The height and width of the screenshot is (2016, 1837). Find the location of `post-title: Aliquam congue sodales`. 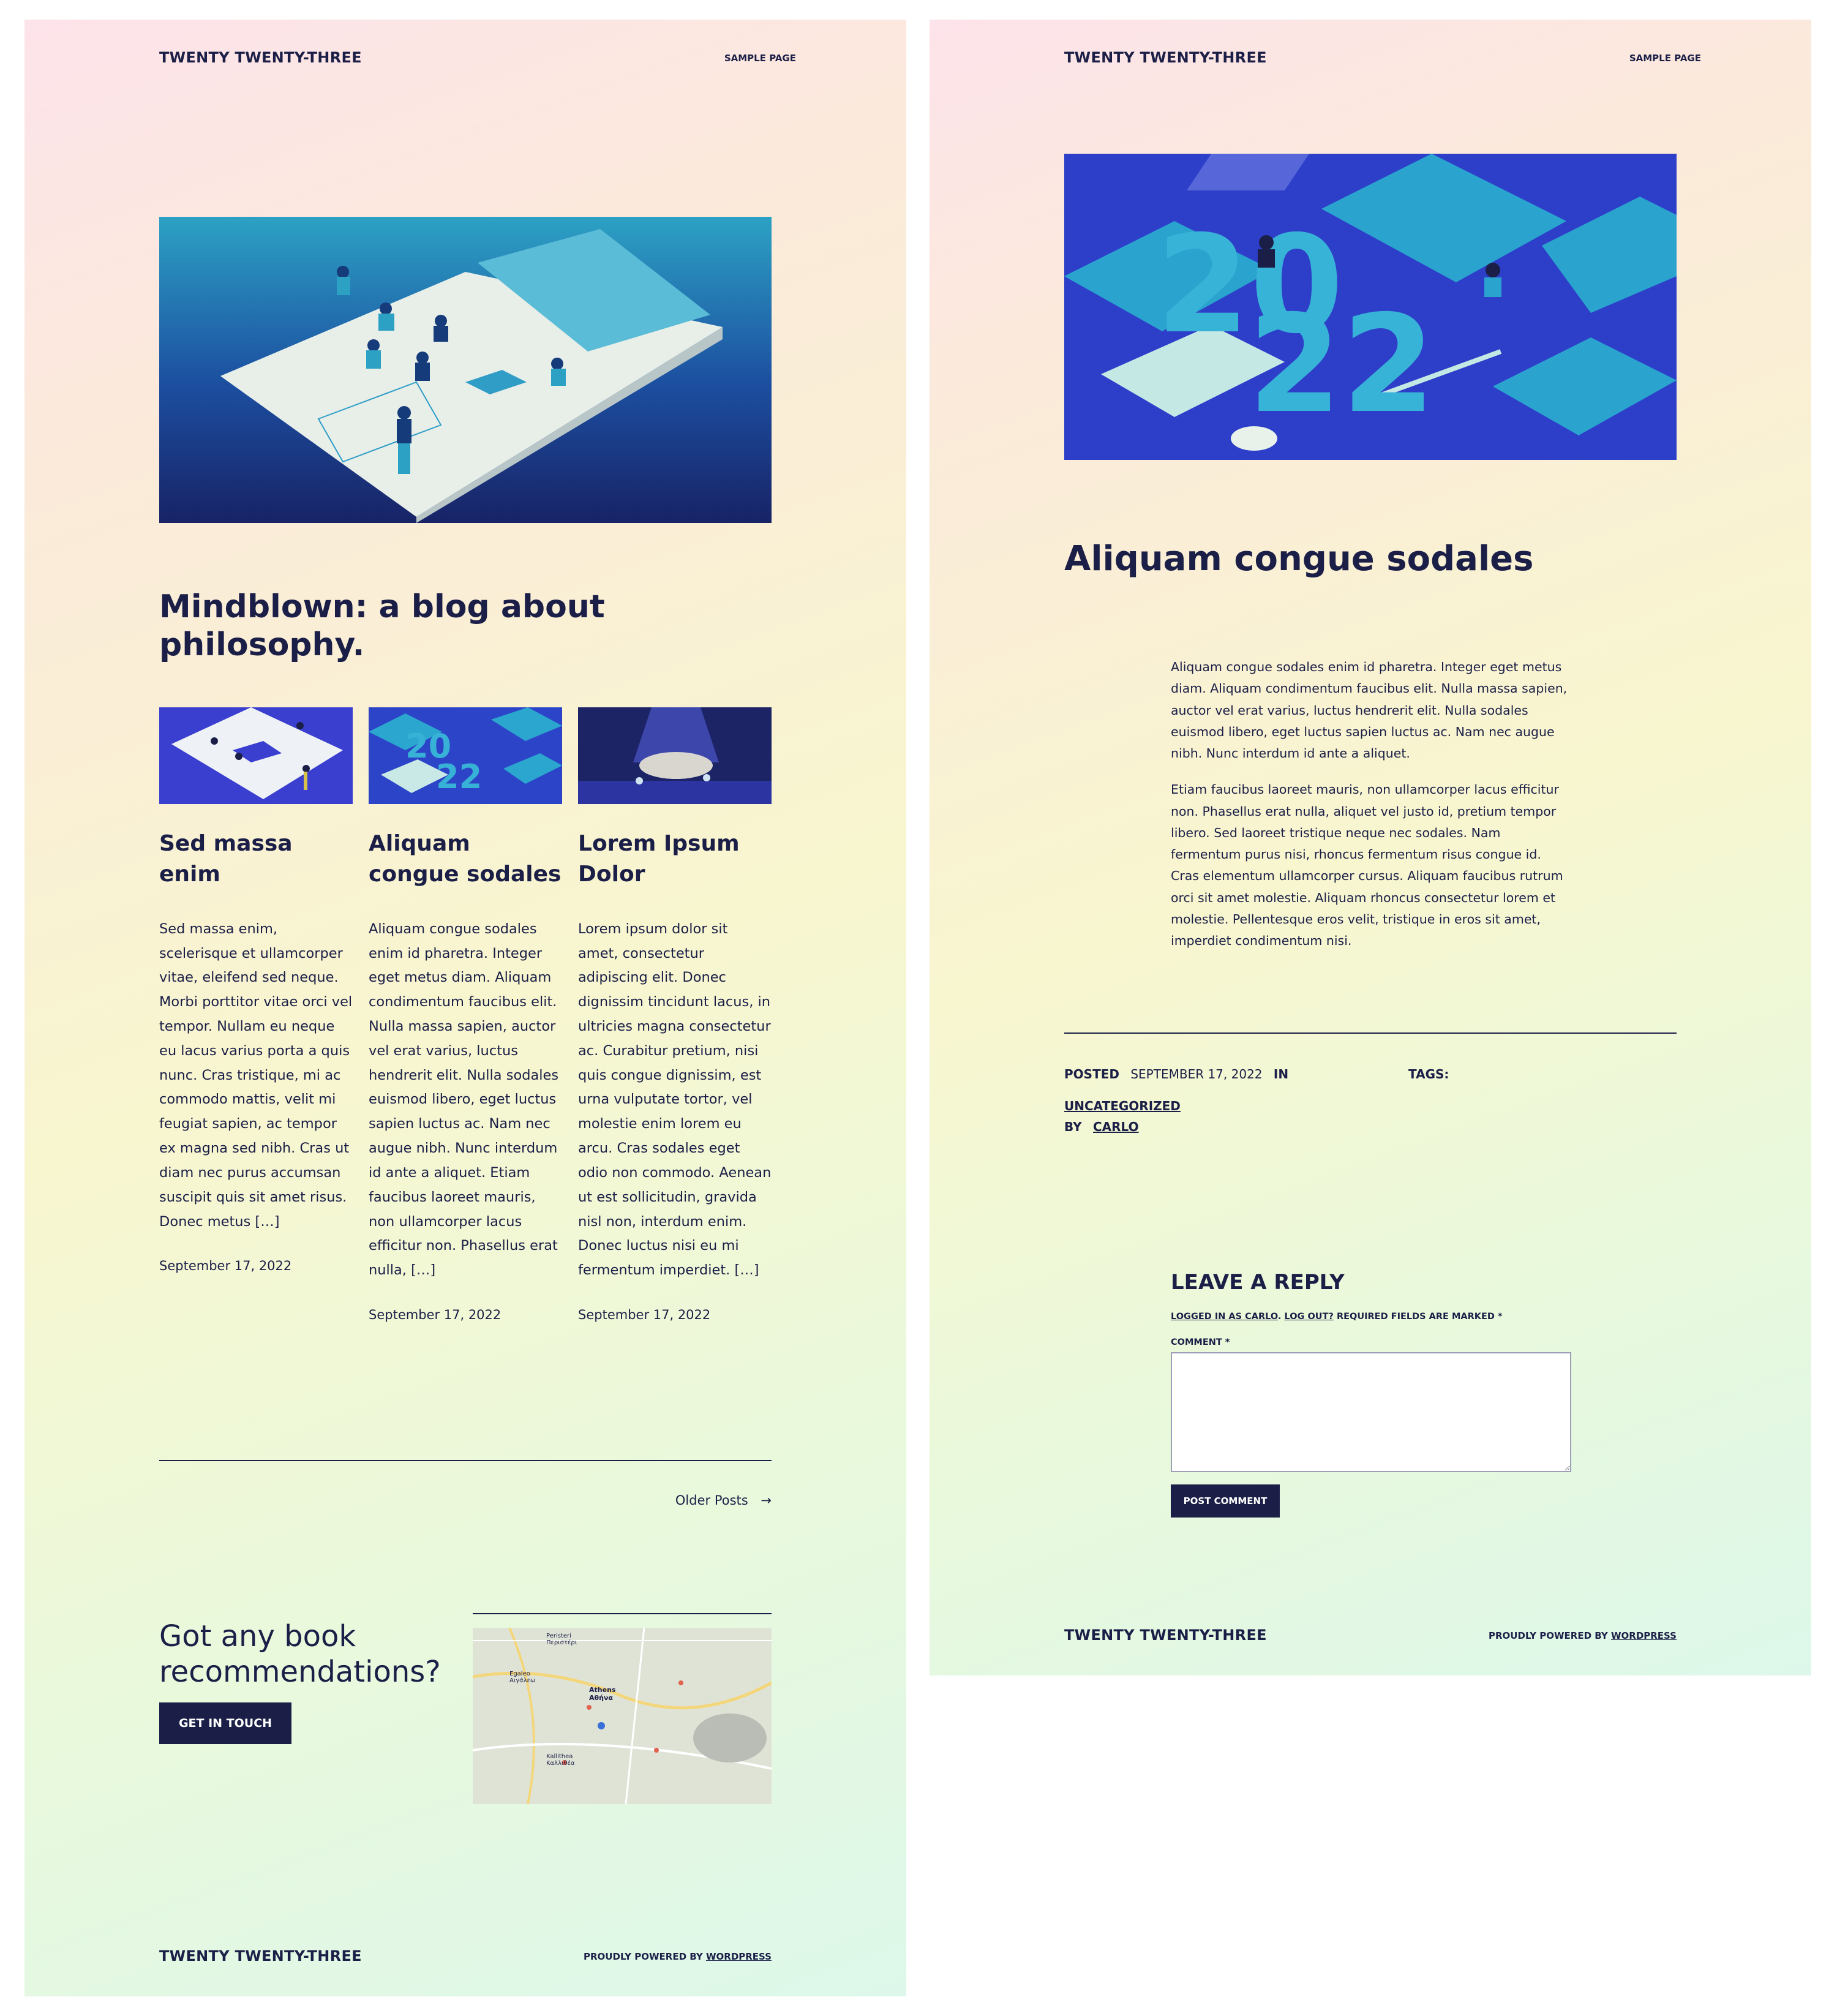

post-title: Aliquam congue sodales is located at coordinates (1299, 559).